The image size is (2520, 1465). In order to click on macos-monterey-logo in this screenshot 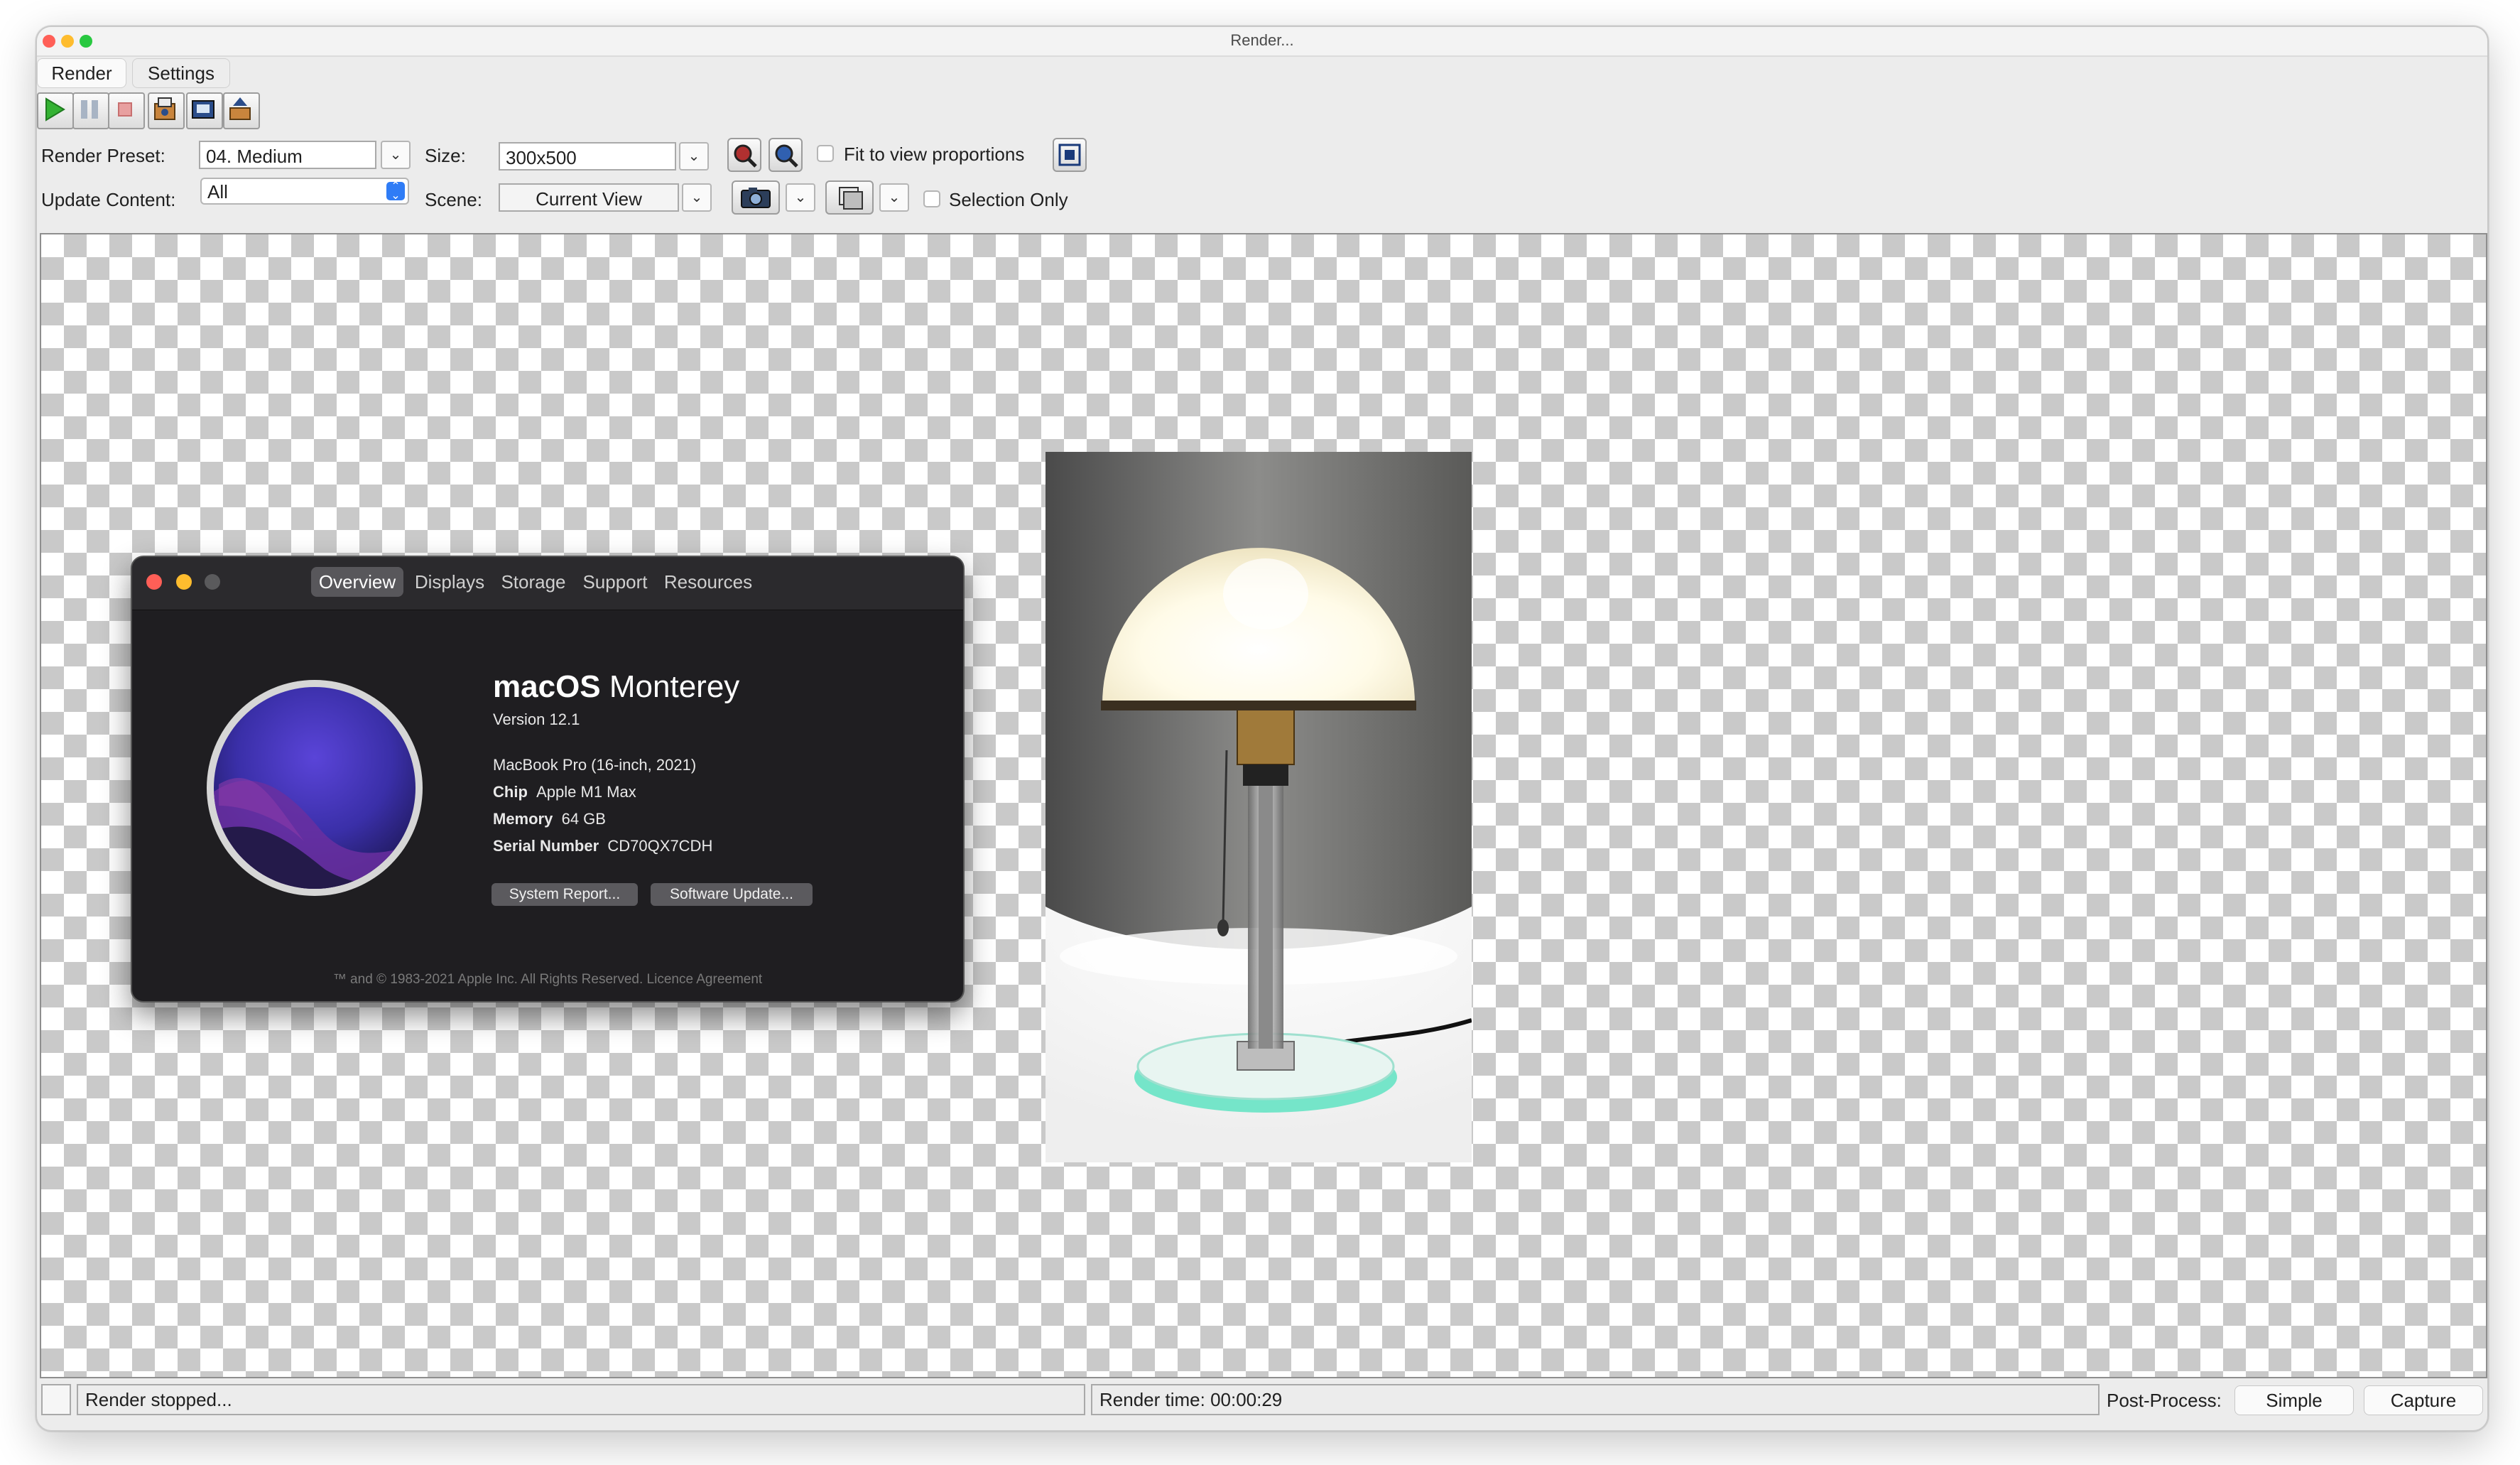, I will do `click(315, 788)`.